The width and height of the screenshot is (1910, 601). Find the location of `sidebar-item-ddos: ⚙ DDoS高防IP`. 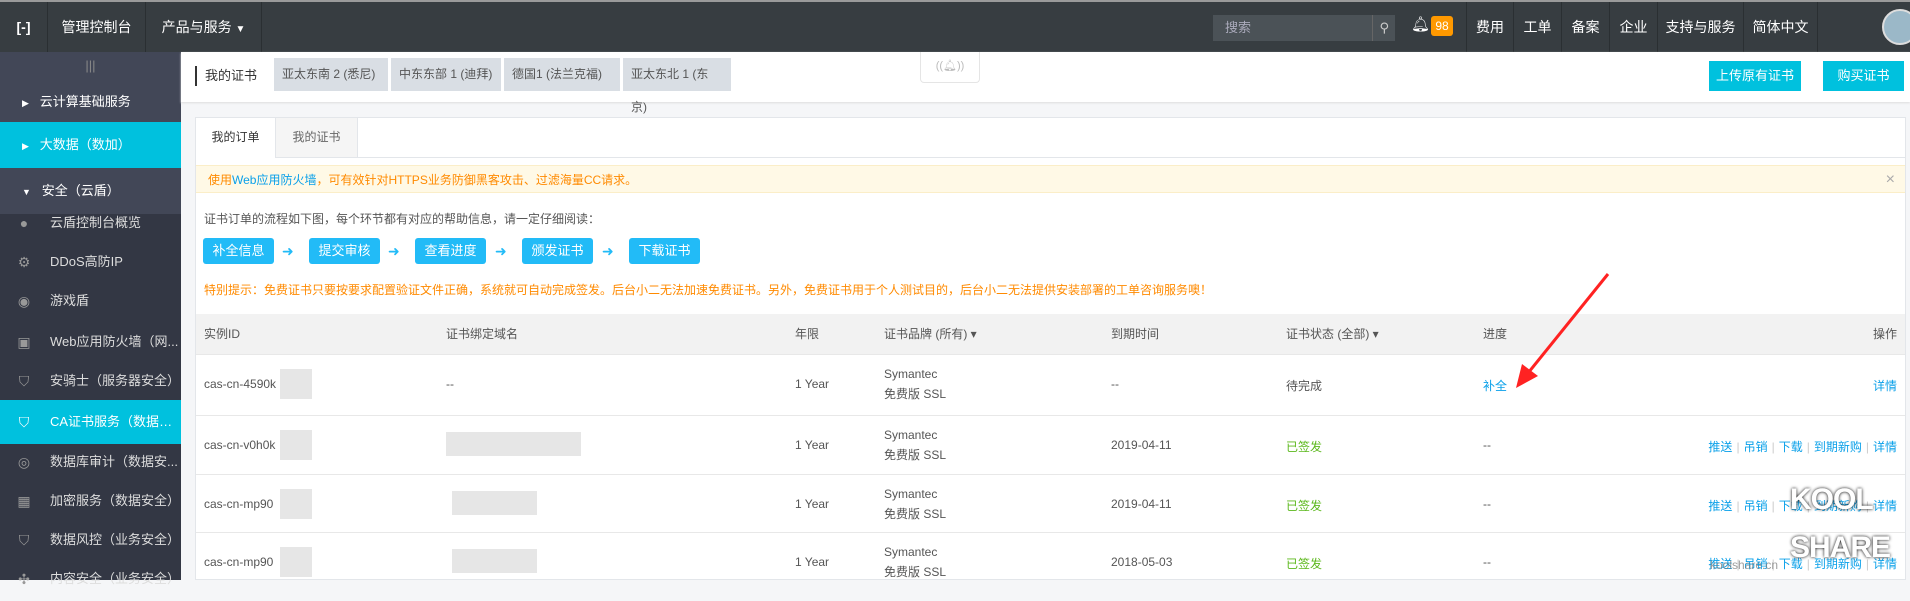

sidebar-item-ddos: ⚙ DDoS高防IP is located at coordinates (90, 262).